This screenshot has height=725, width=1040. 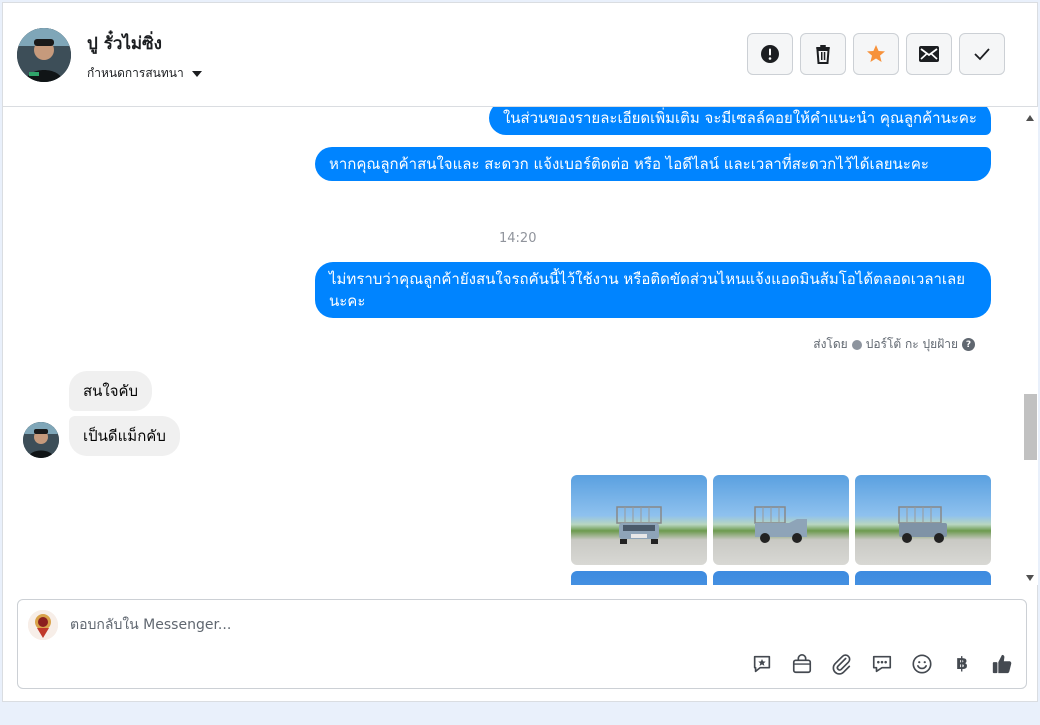 I want to click on help-icon: ?, so click(x=968, y=344).